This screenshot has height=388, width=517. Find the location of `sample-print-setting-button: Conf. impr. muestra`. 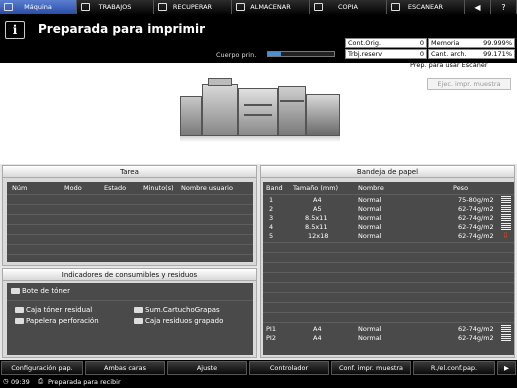

sample-print-setting-button: Conf. impr. muestra is located at coordinates (371, 368).